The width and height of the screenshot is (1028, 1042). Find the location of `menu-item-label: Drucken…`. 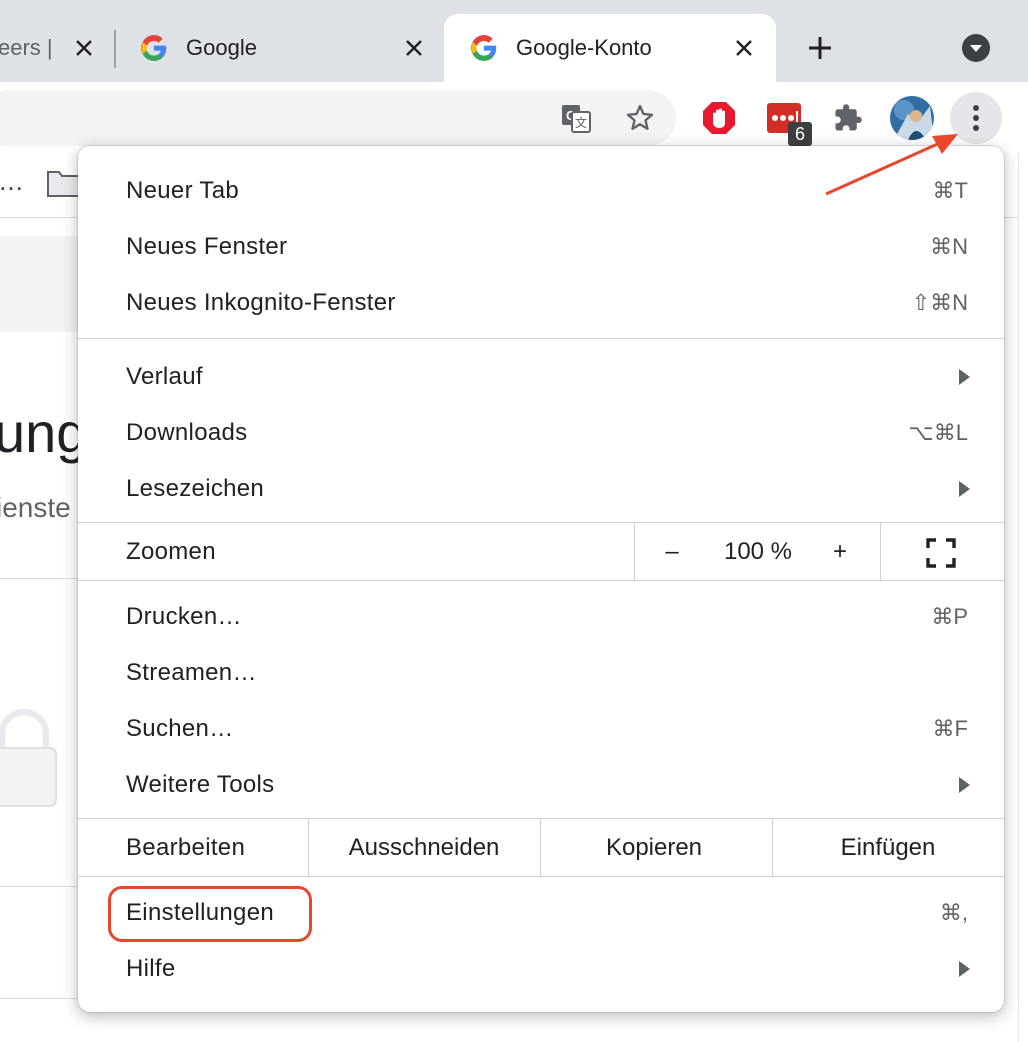

menu-item-label: Drucken… is located at coordinates (184, 616).